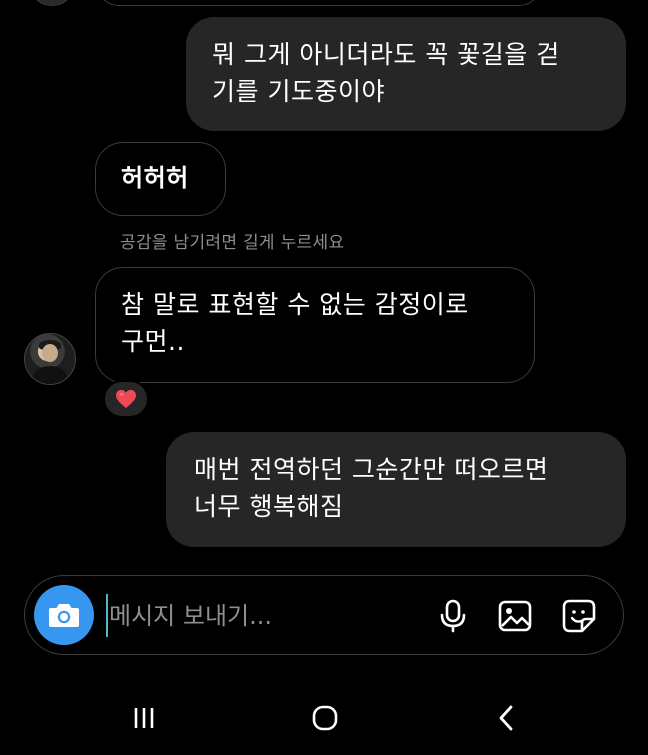 The image size is (648, 755). Describe the element at coordinates (50, 353) in the screenshot. I see `avatar-face` at that location.